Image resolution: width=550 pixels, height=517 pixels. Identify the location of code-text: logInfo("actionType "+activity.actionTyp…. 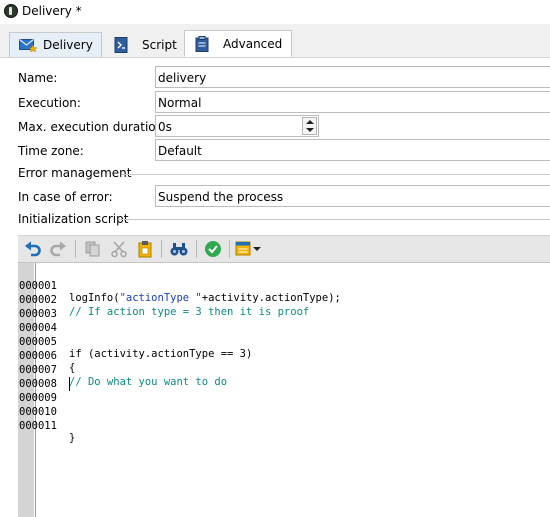
(205, 298).